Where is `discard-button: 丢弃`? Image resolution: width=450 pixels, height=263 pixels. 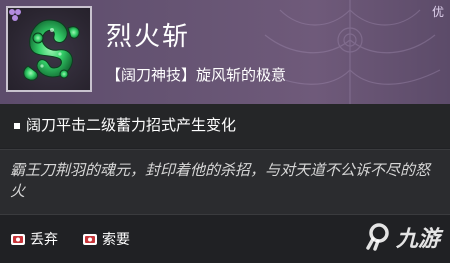
discard-button: 丢弃 is located at coordinates (34, 239).